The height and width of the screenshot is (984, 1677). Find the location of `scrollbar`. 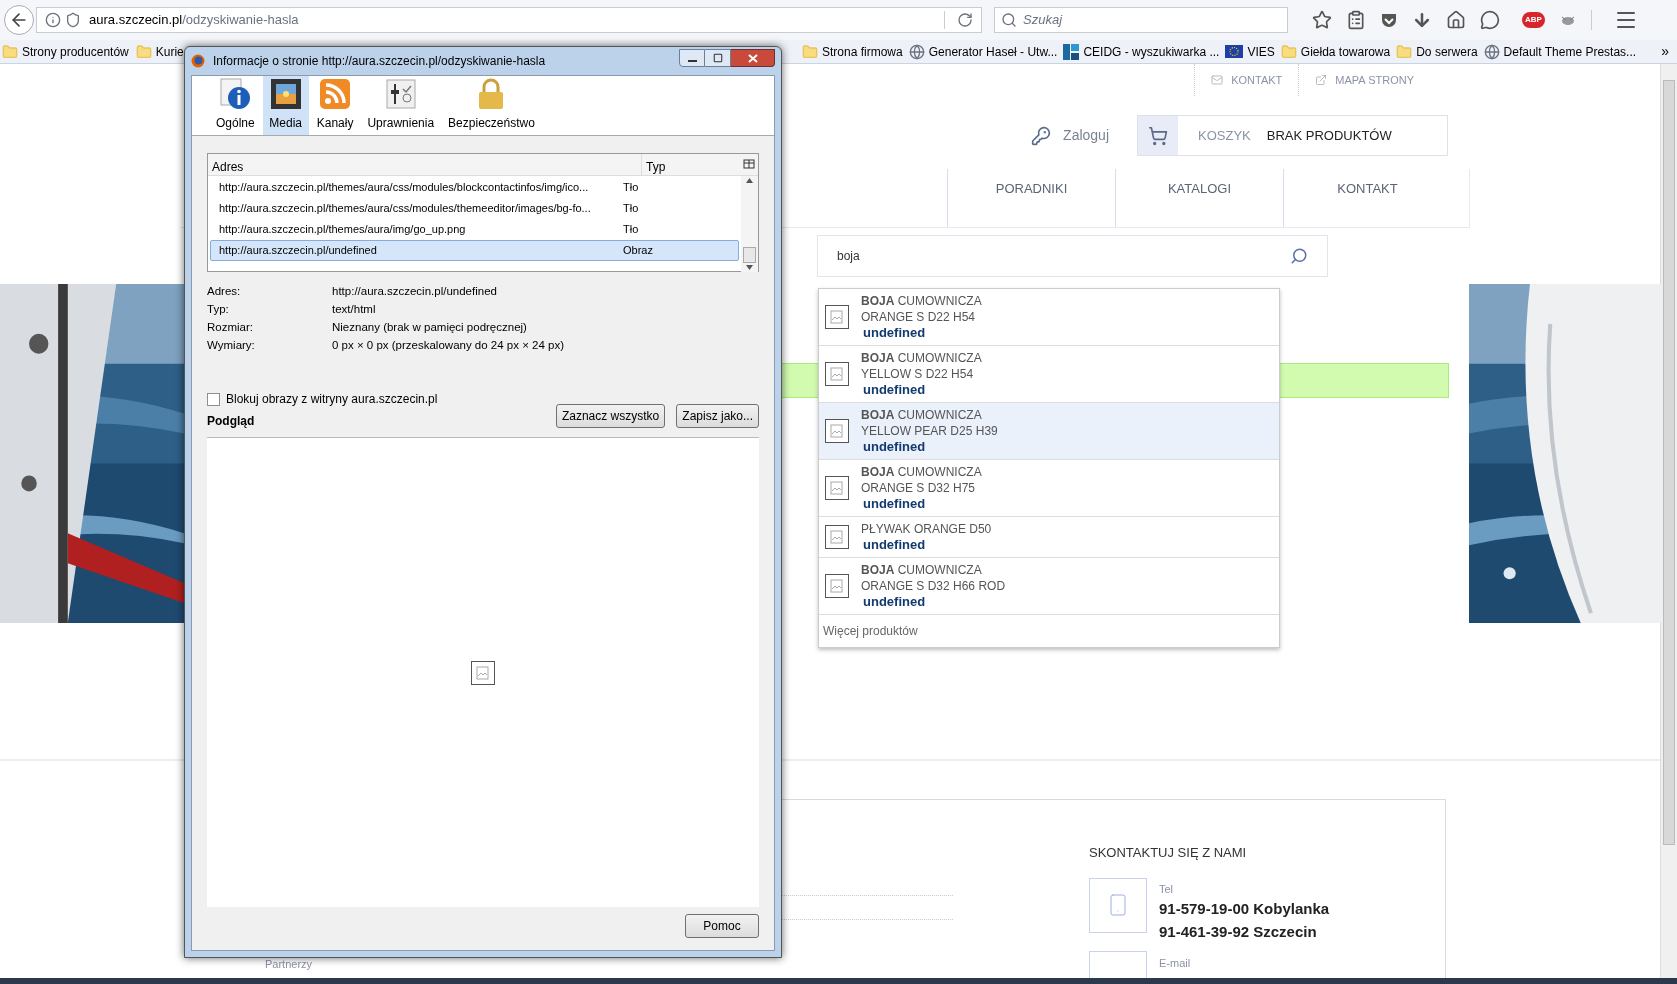

scrollbar is located at coordinates (1668, 521).